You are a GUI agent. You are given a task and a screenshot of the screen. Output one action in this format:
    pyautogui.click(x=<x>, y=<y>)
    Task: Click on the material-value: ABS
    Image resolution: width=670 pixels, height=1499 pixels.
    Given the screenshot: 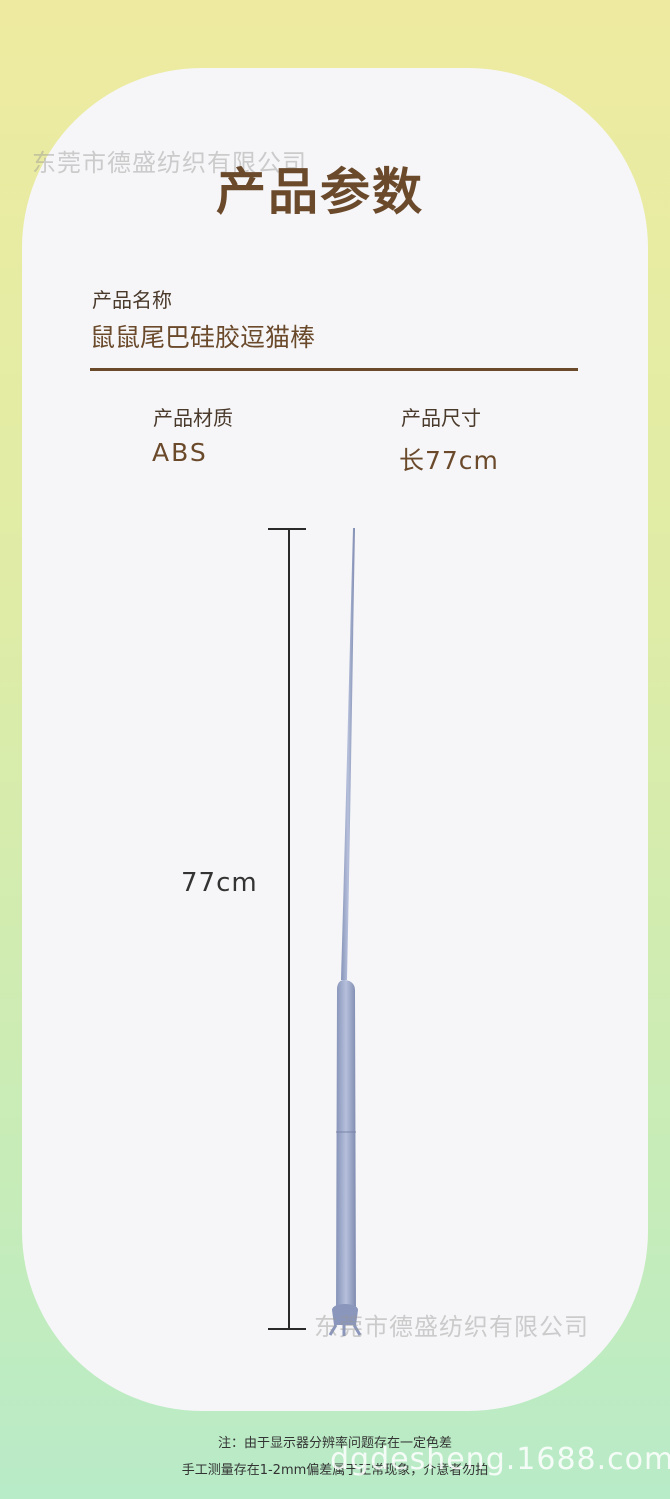 What is the action you would take?
    pyautogui.click(x=180, y=452)
    